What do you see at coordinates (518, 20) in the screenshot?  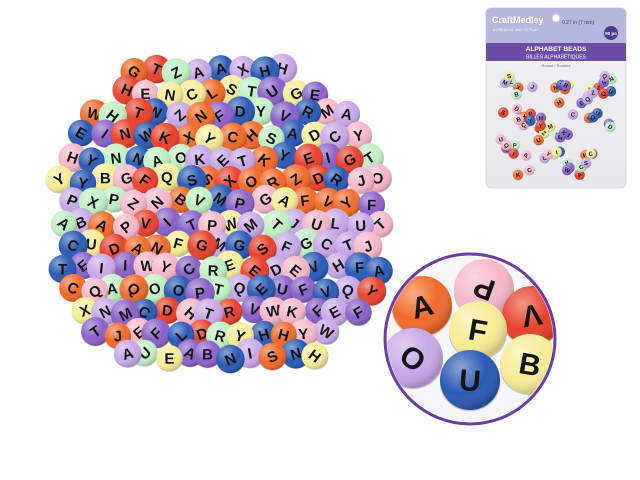 I see `package-brand: CraftMedley` at bounding box center [518, 20].